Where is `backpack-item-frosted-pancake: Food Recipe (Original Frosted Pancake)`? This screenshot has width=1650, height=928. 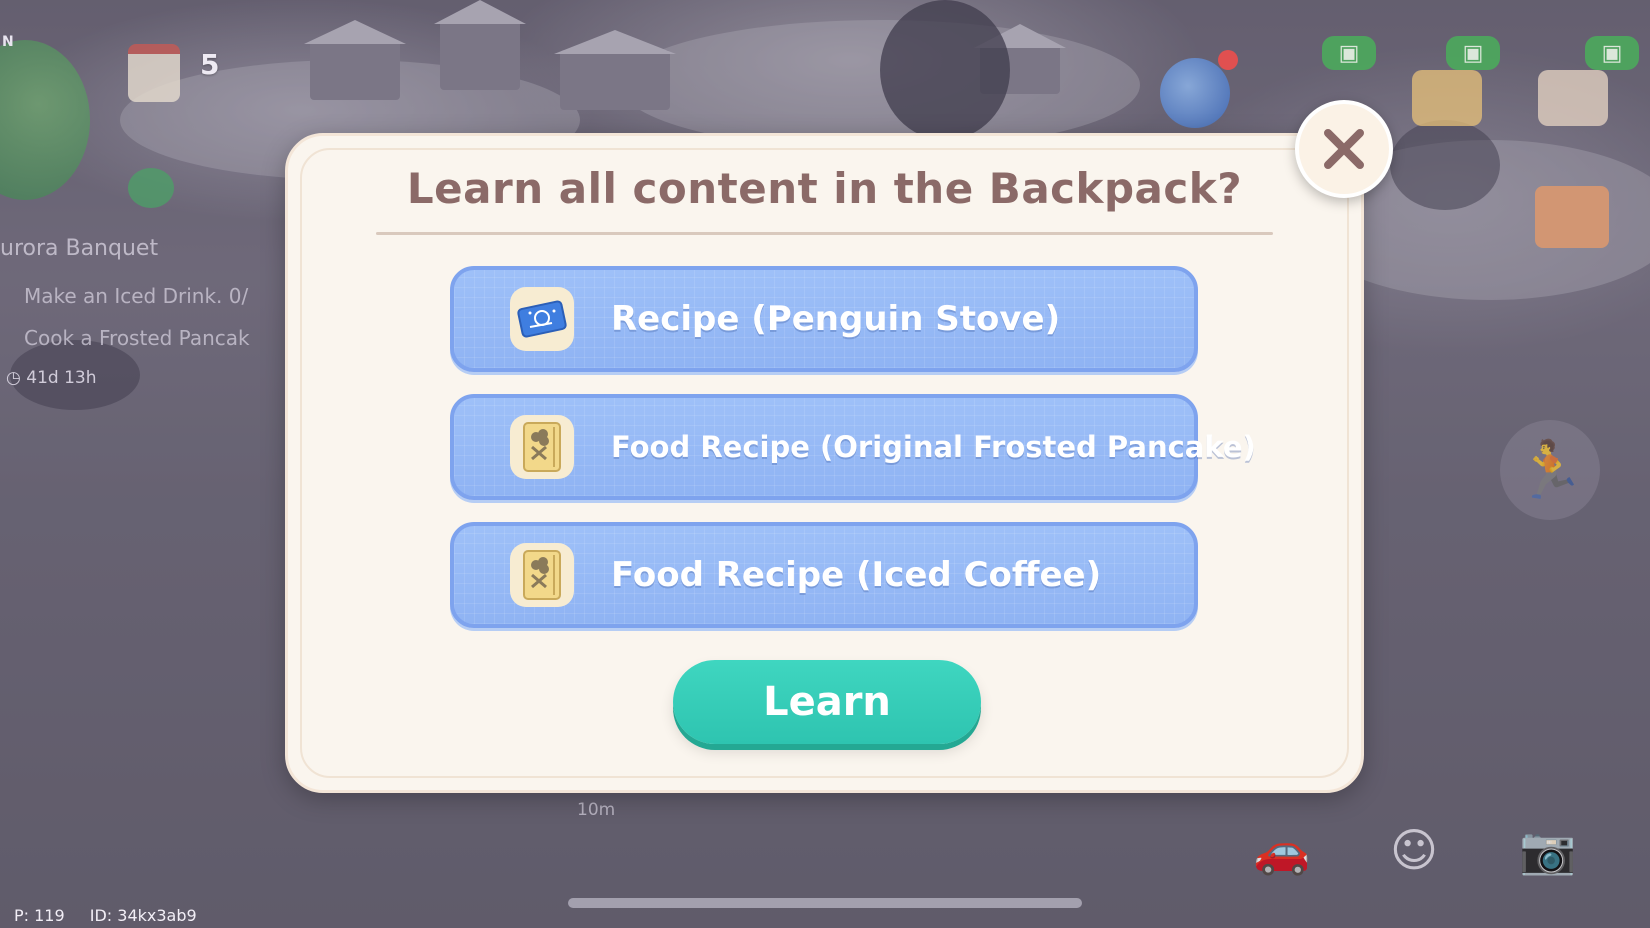 backpack-item-frosted-pancake: Food Recipe (Original Frosted Pancake) is located at coordinates (853, 447).